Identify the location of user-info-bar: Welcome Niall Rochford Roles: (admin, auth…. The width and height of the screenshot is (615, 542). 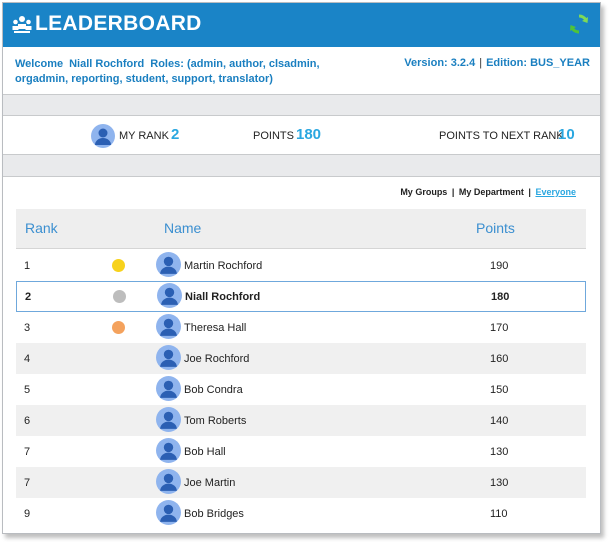
(301, 71).